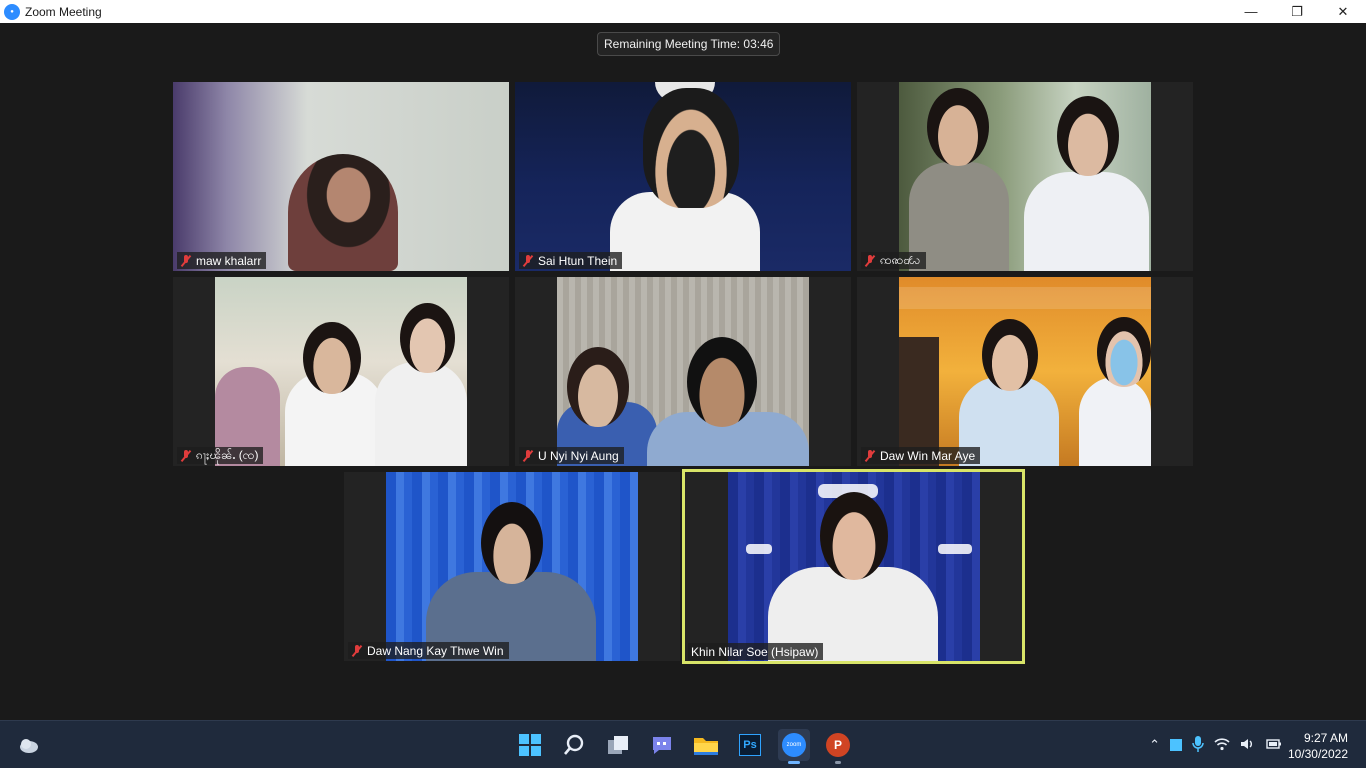 This screenshot has width=1366, height=768. What do you see at coordinates (1154, 745) in the screenshot?
I see `chevron-up-icon: ⌃` at bounding box center [1154, 745].